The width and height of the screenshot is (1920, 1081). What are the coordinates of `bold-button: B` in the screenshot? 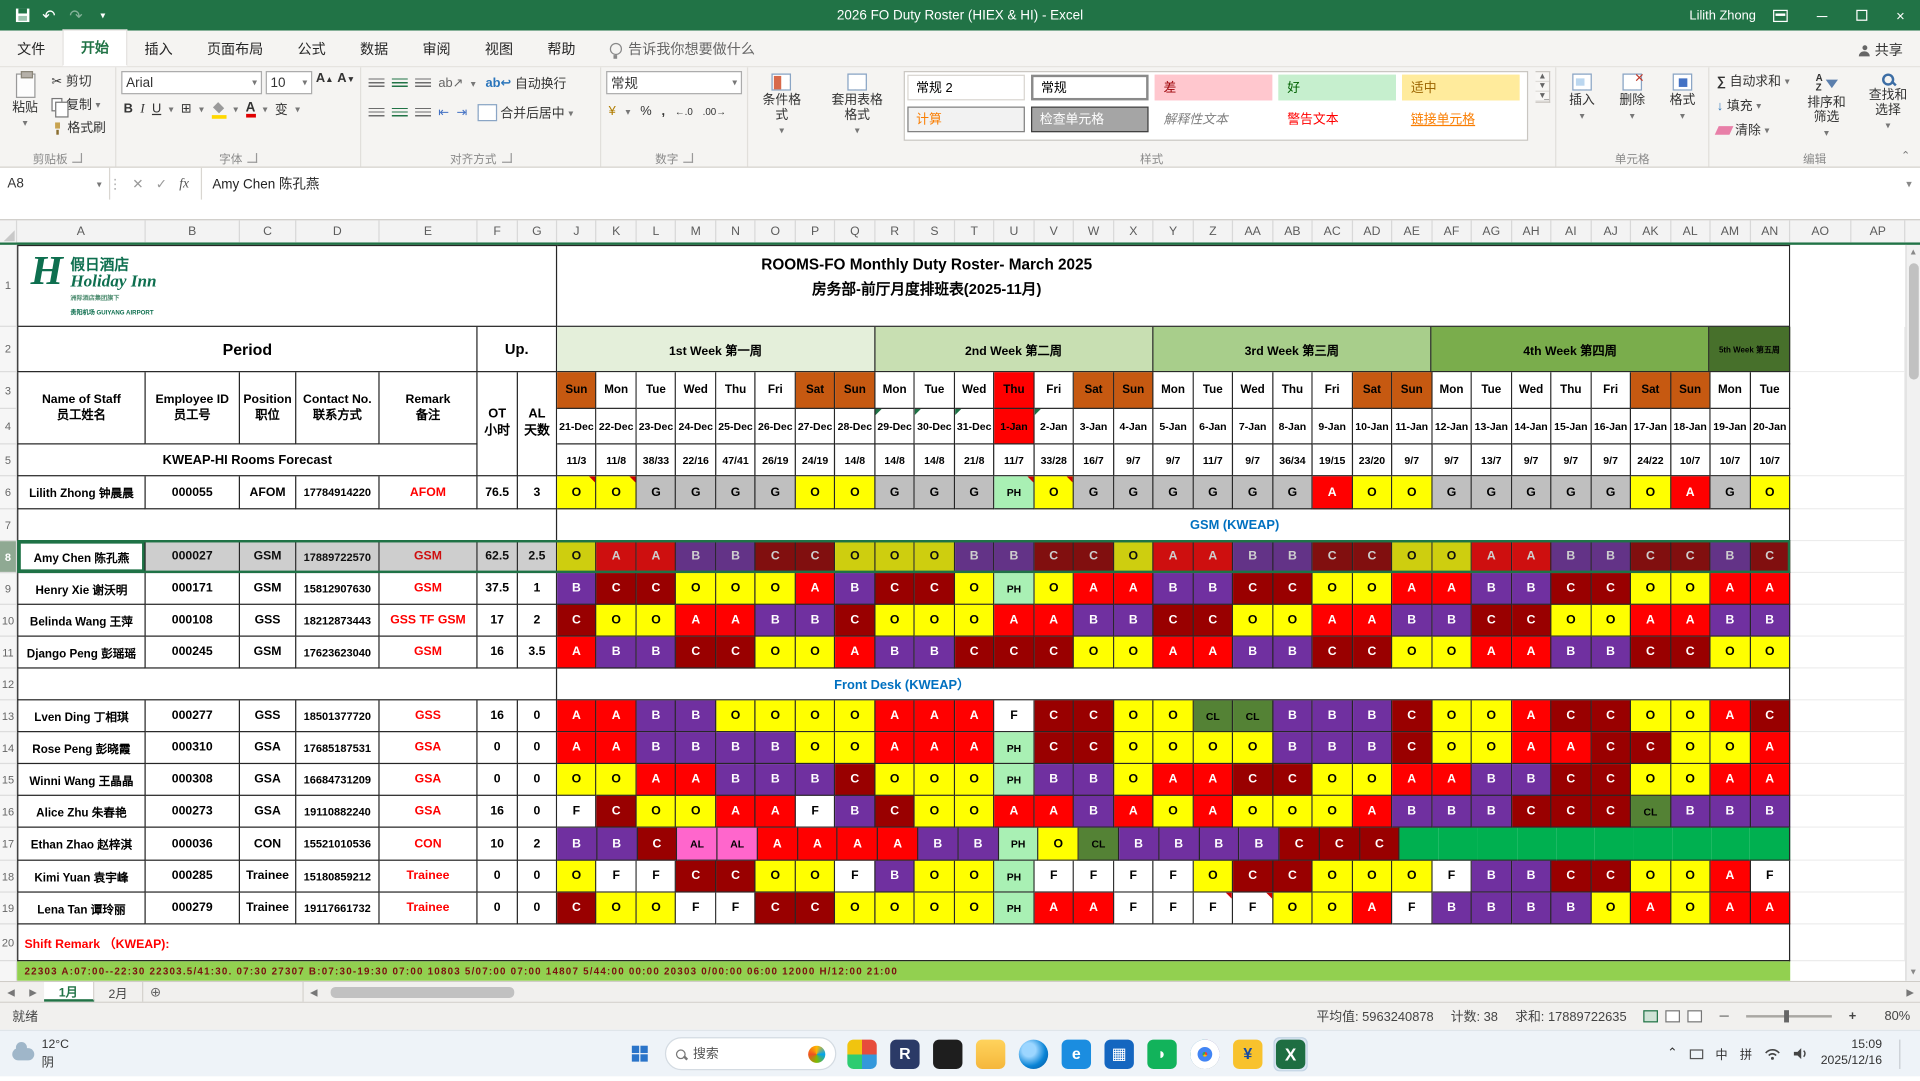 It's located at (128, 109).